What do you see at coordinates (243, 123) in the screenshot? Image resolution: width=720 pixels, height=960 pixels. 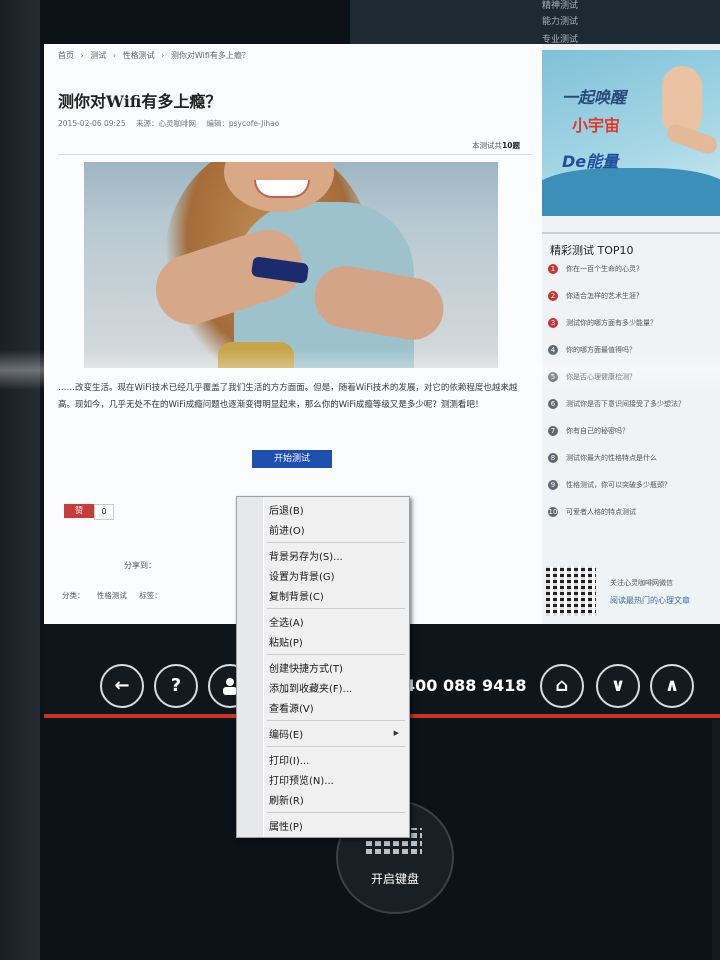 I see `article-editor: 编辑：psycofe-Jihao` at bounding box center [243, 123].